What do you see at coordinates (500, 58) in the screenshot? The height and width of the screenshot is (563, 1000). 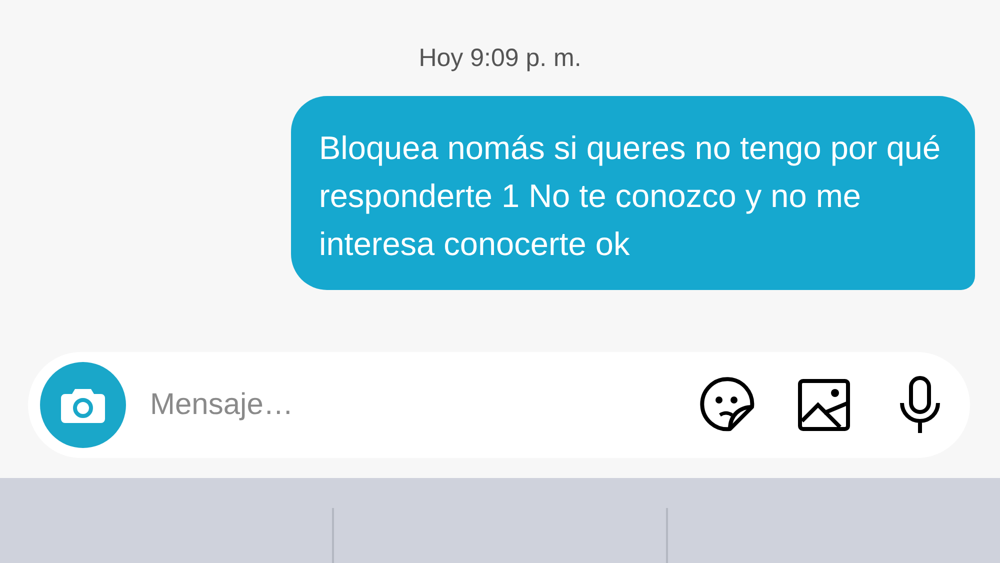 I see `timestamp: Hoy 9:09 p. m.` at bounding box center [500, 58].